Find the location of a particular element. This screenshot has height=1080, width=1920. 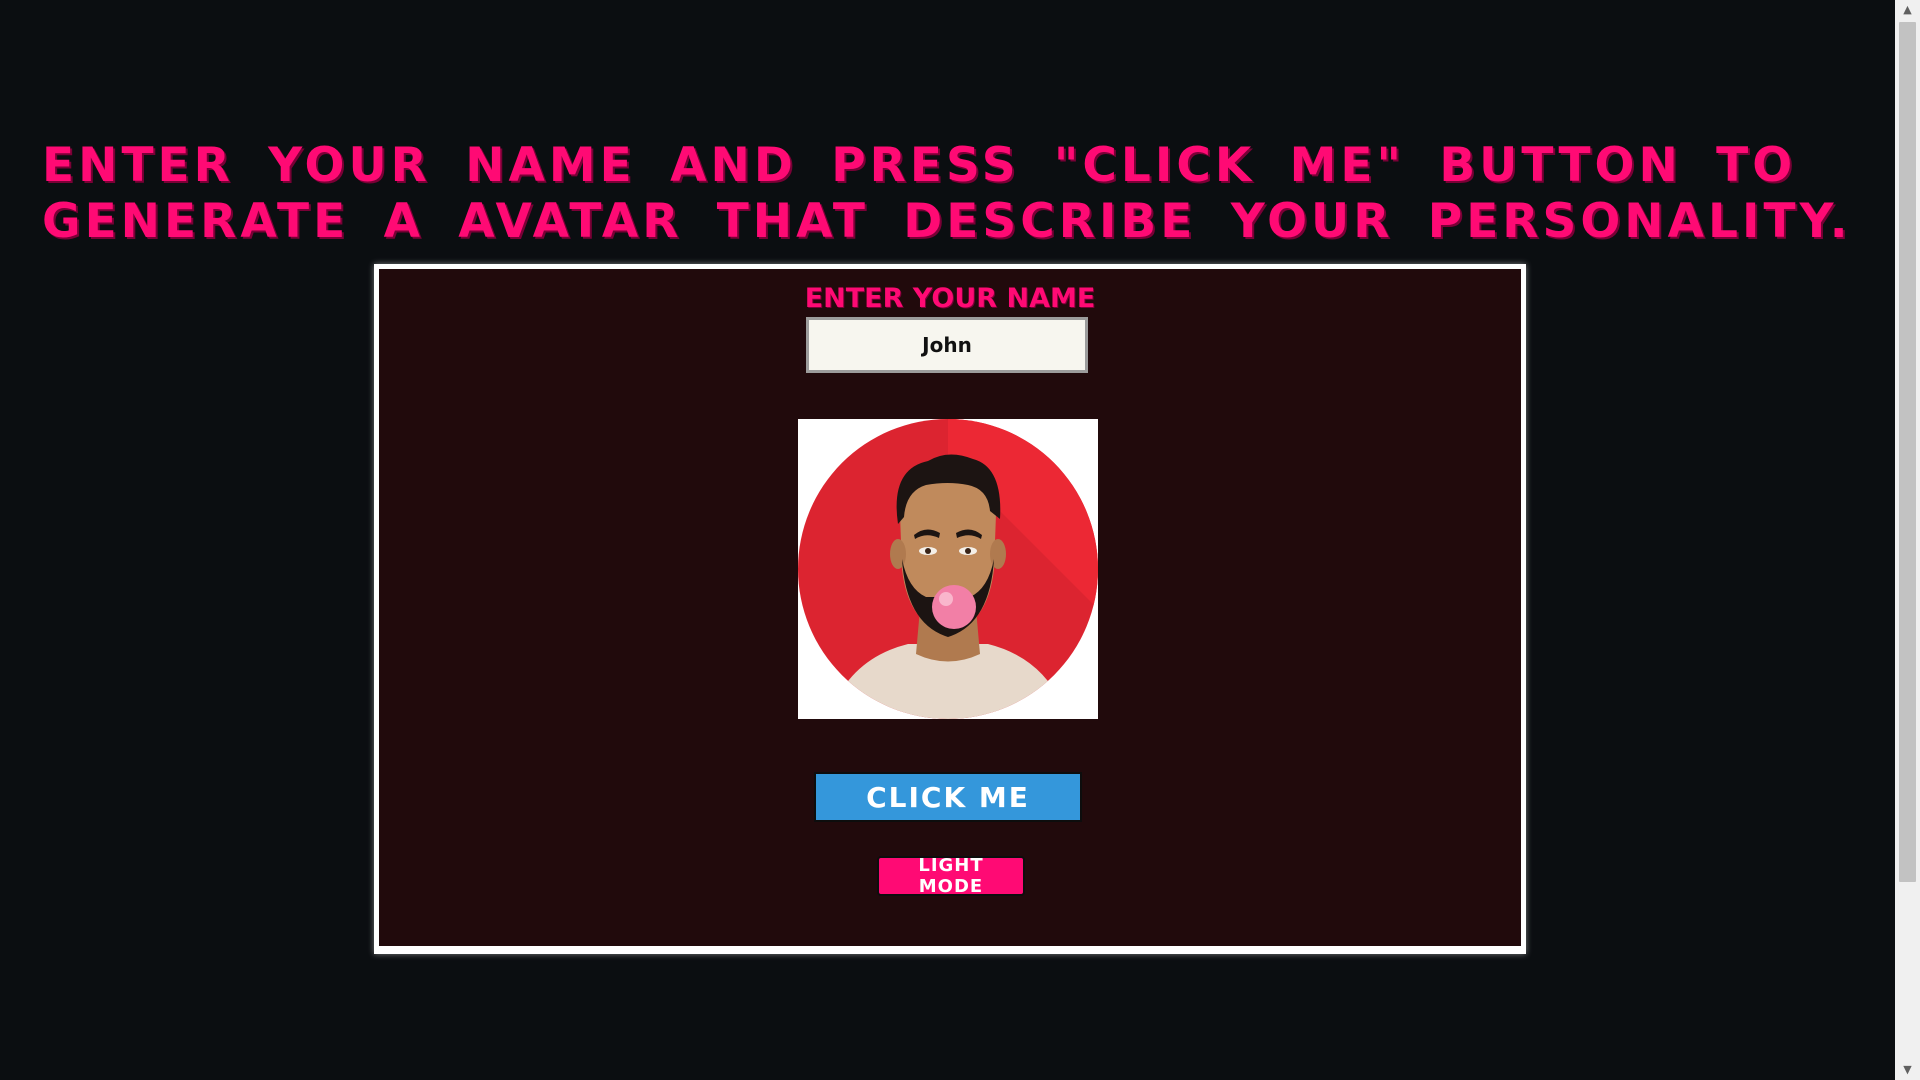

click-me-button: CLICK ME is located at coordinates (948, 797).